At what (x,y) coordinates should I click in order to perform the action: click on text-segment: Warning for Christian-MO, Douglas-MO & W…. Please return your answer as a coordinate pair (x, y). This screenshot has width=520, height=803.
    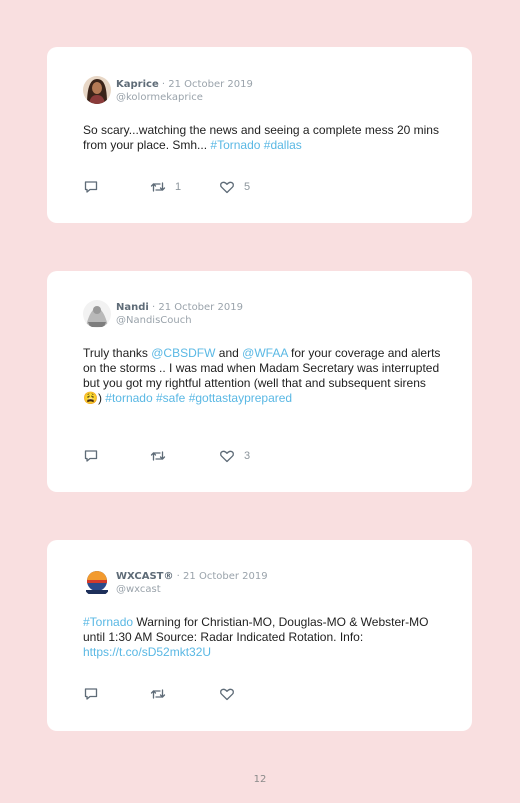
    Looking at the image, I should click on (256, 629).